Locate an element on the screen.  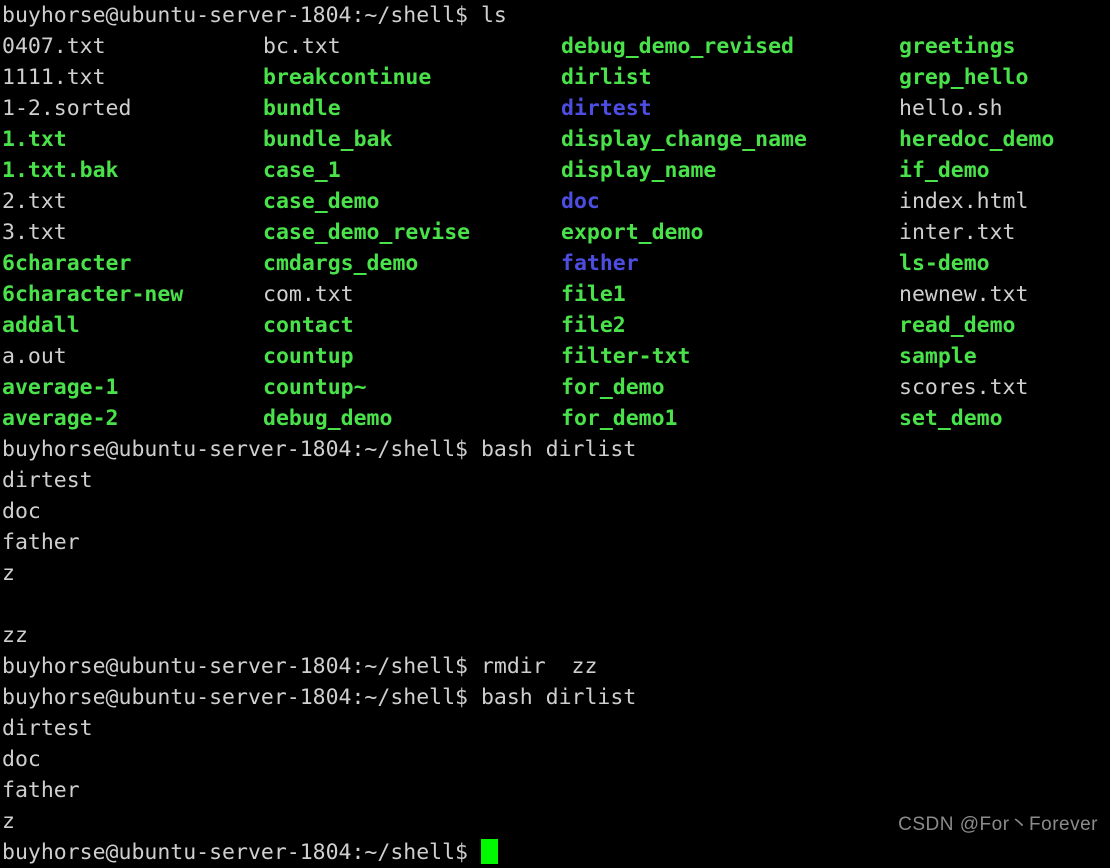
ls-entry: index.html is located at coordinates (964, 201).